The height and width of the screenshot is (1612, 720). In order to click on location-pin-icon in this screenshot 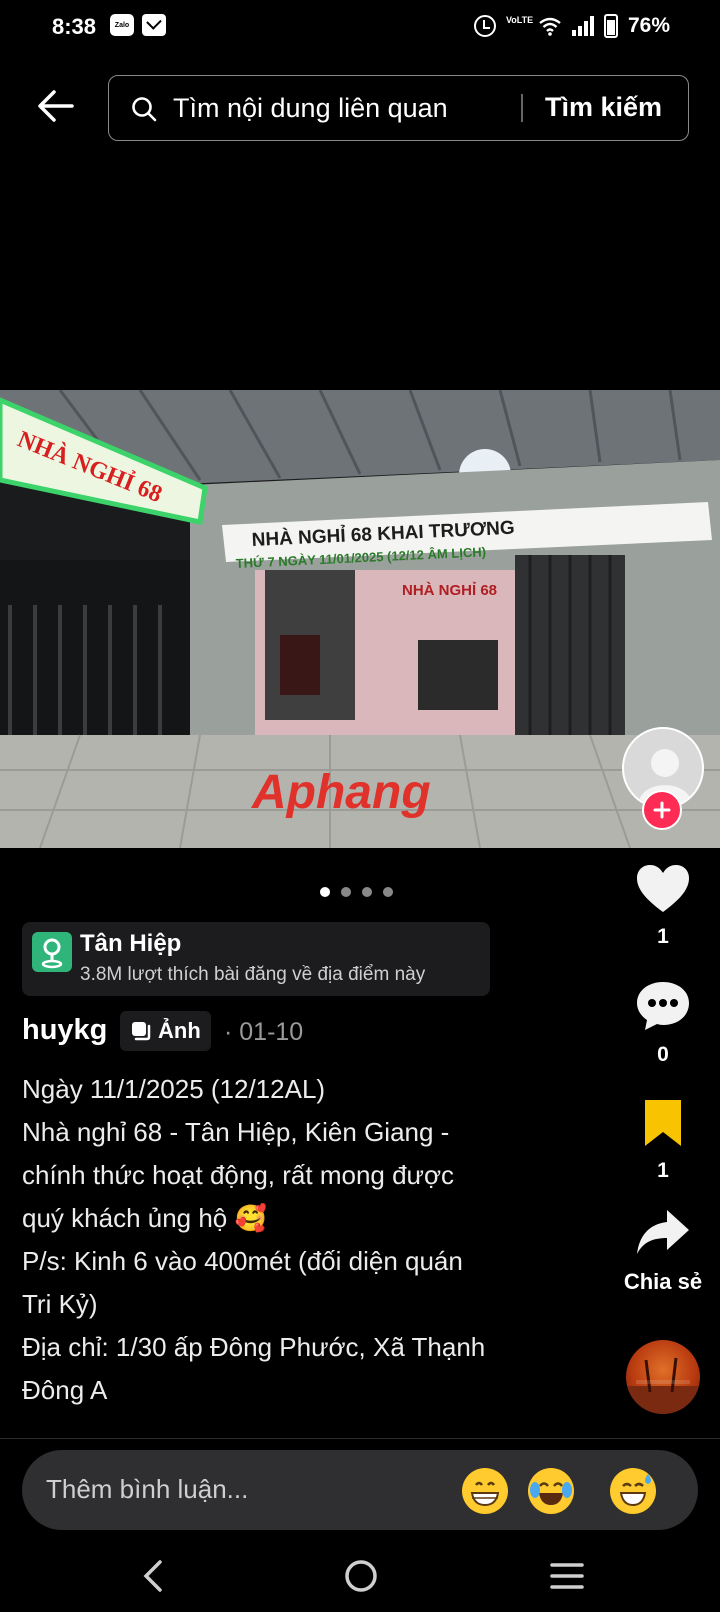, I will do `click(52, 952)`.